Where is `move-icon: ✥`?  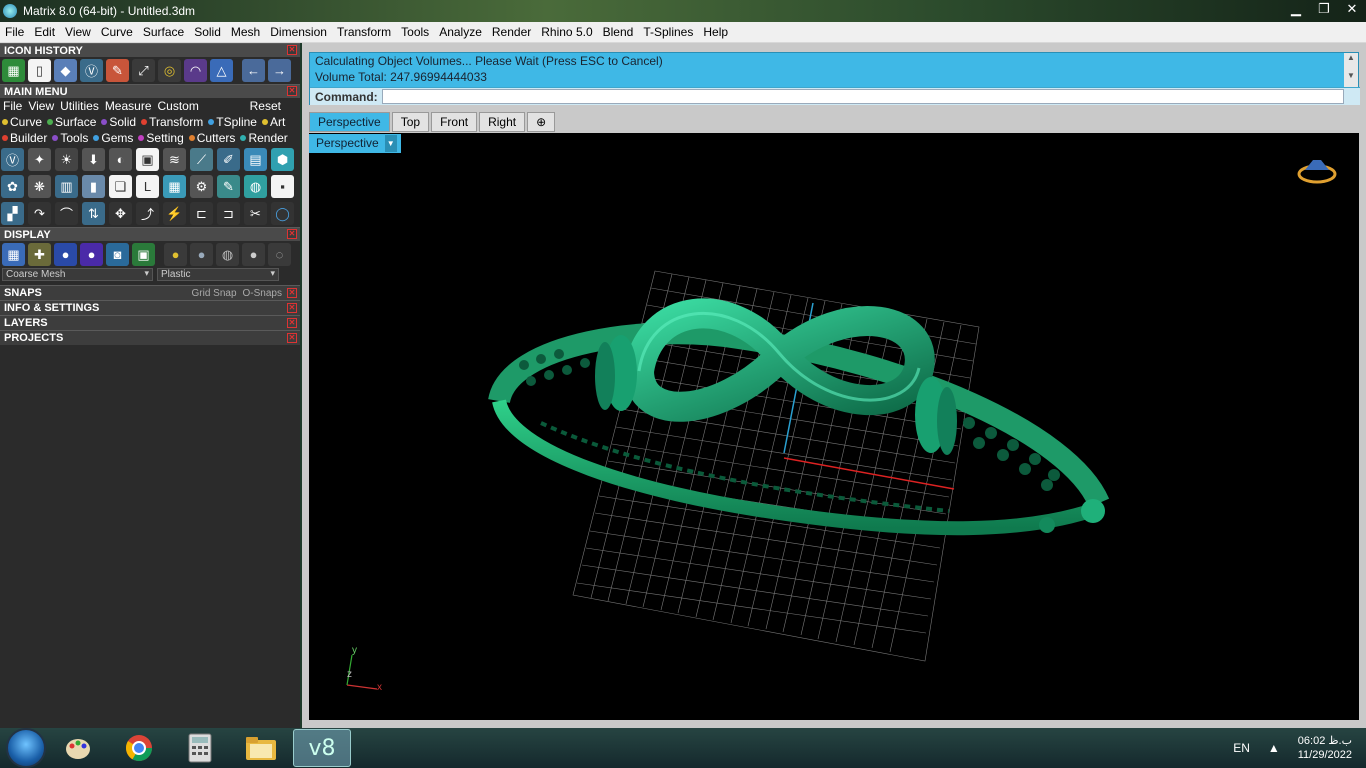
move-icon: ✥ is located at coordinates (120, 213).